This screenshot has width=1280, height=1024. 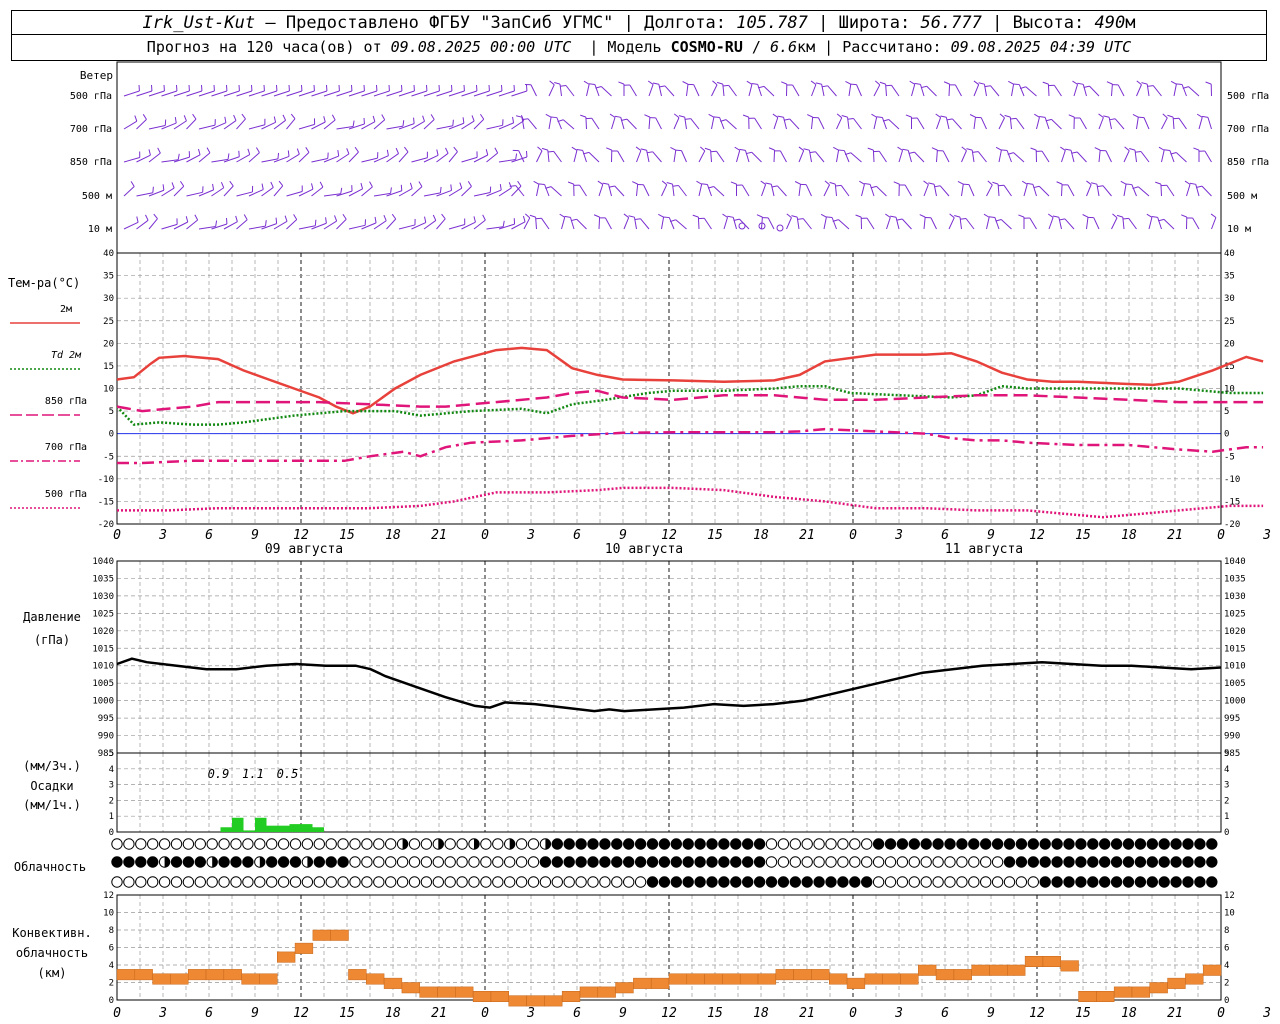 What do you see at coordinates (347, 535) in the screenshot?
I see `x-tick-label: 15` at bounding box center [347, 535].